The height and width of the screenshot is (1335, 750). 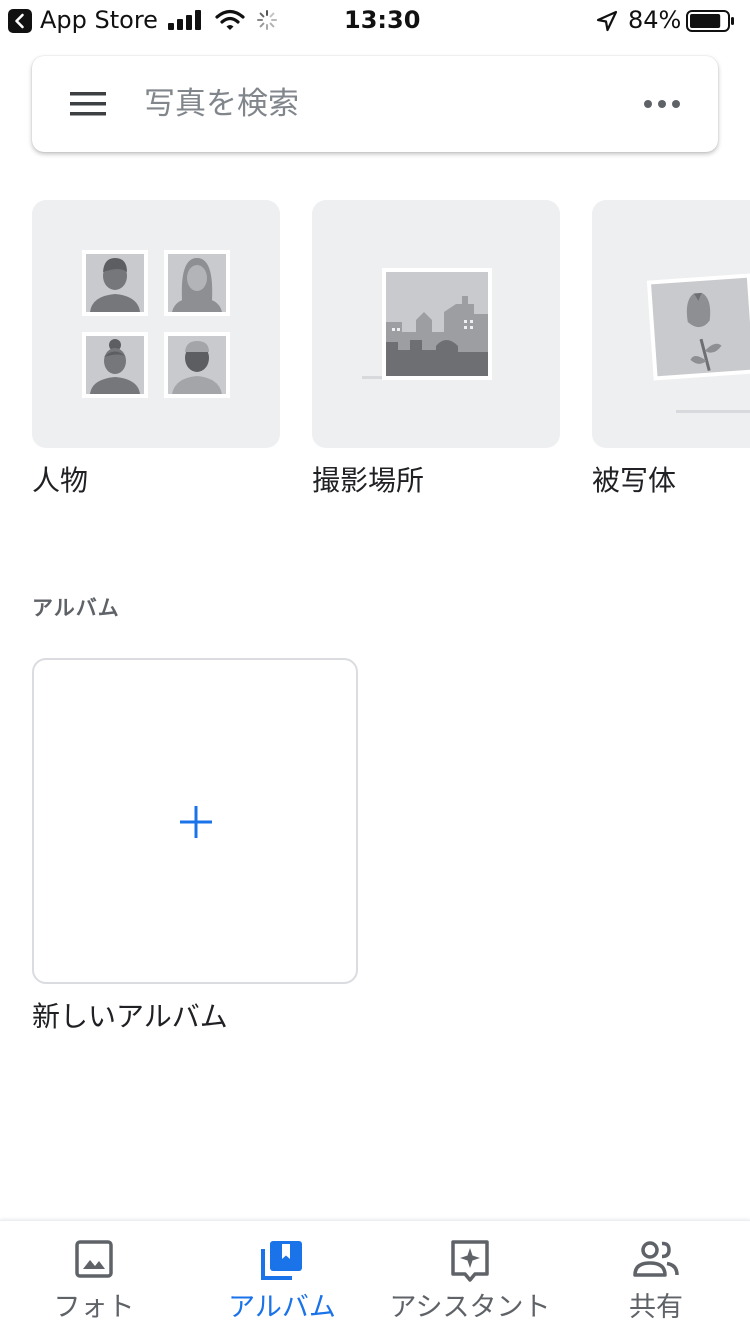 I want to click on places-illustration, so click(x=436, y=324).